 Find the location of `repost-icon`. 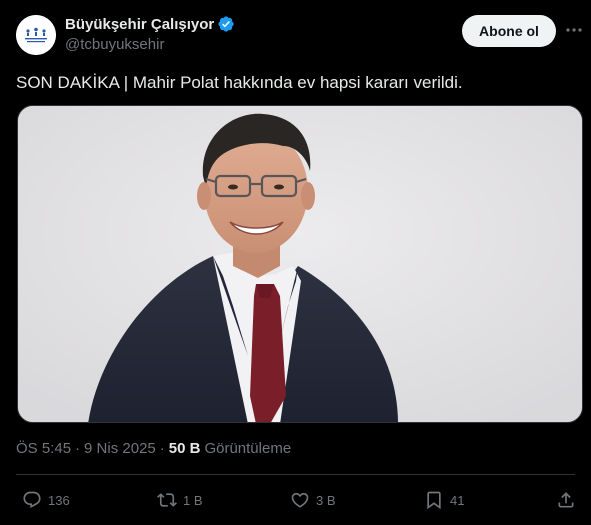

repost-icon is located at coordinates (167, 500).